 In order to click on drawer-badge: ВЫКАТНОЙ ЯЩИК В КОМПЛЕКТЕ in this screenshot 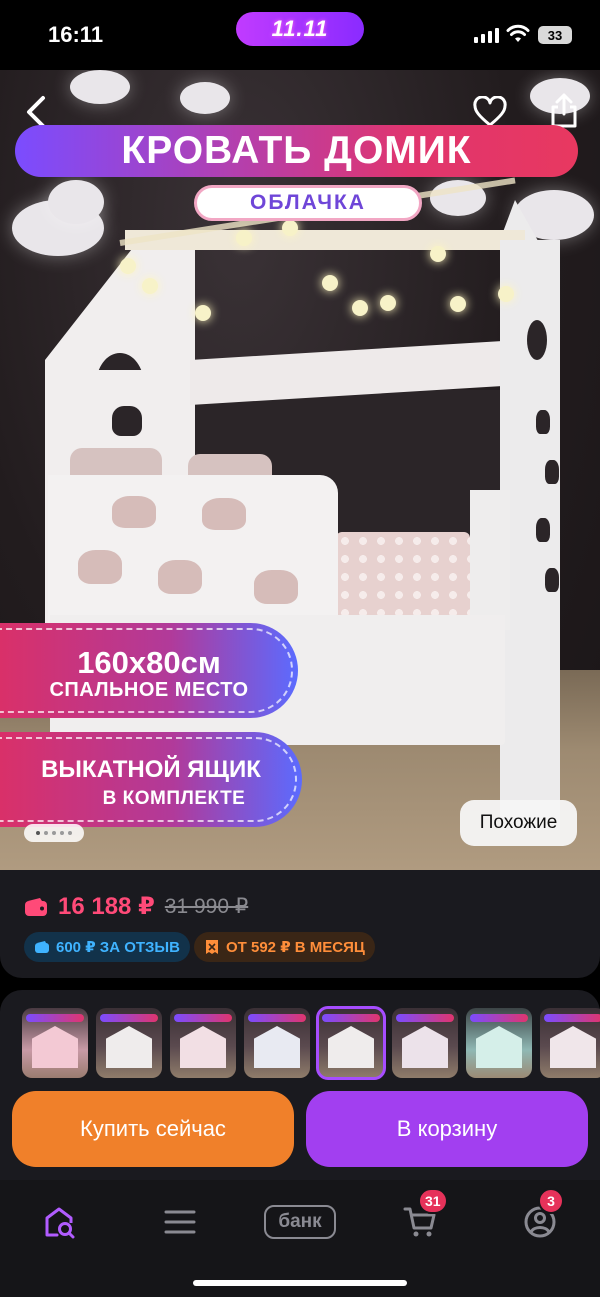, I will do `click(151, 779)`.